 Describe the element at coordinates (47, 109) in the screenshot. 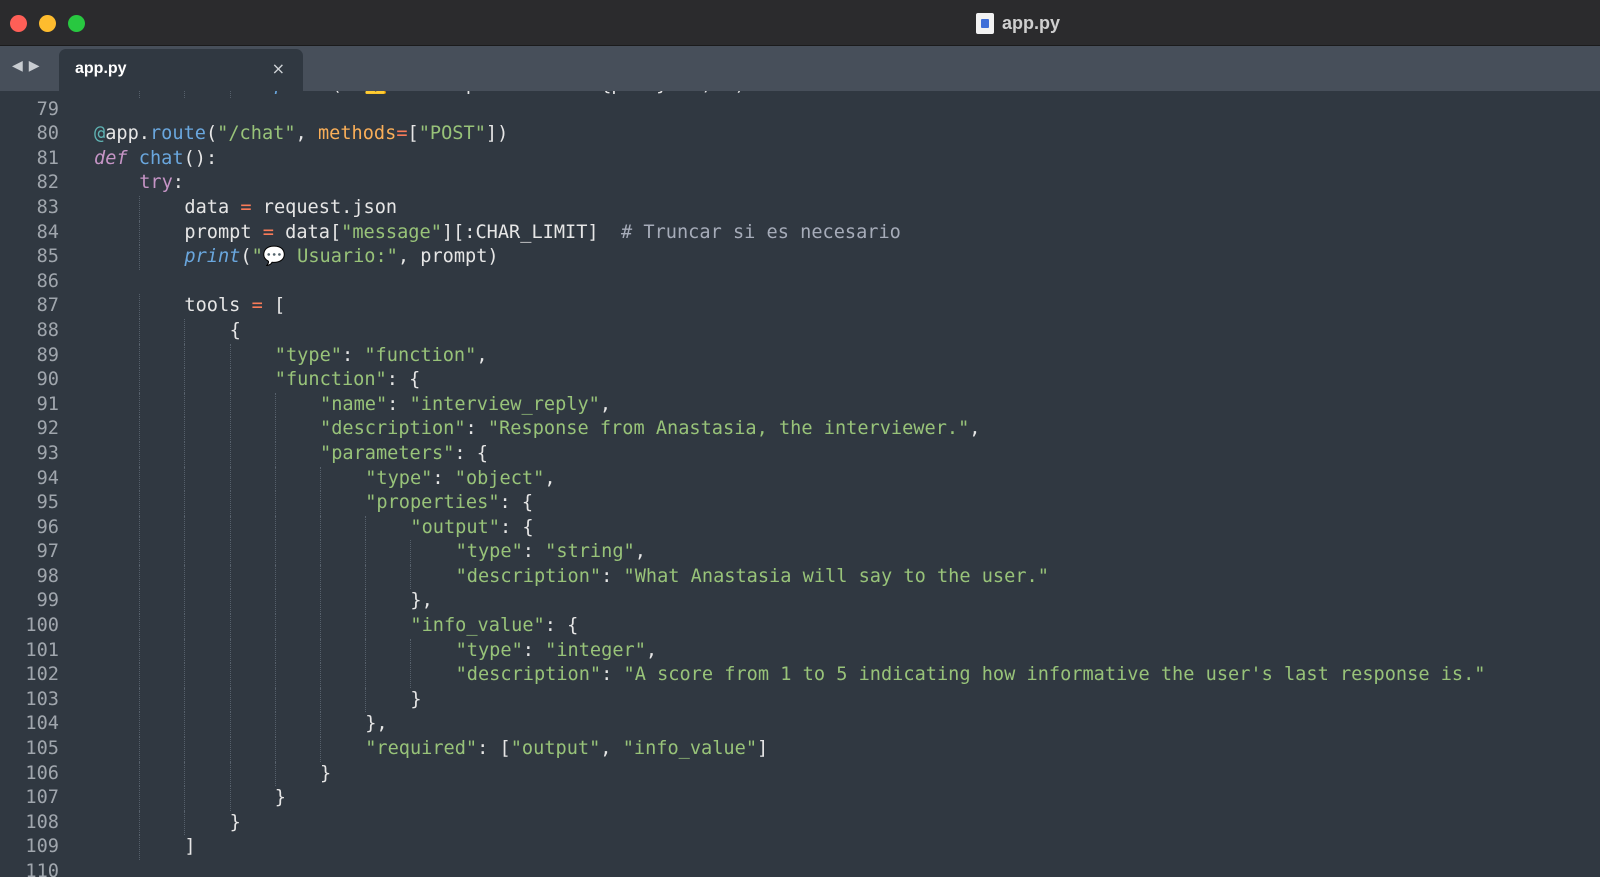

I see `line-number: 79` at that location.